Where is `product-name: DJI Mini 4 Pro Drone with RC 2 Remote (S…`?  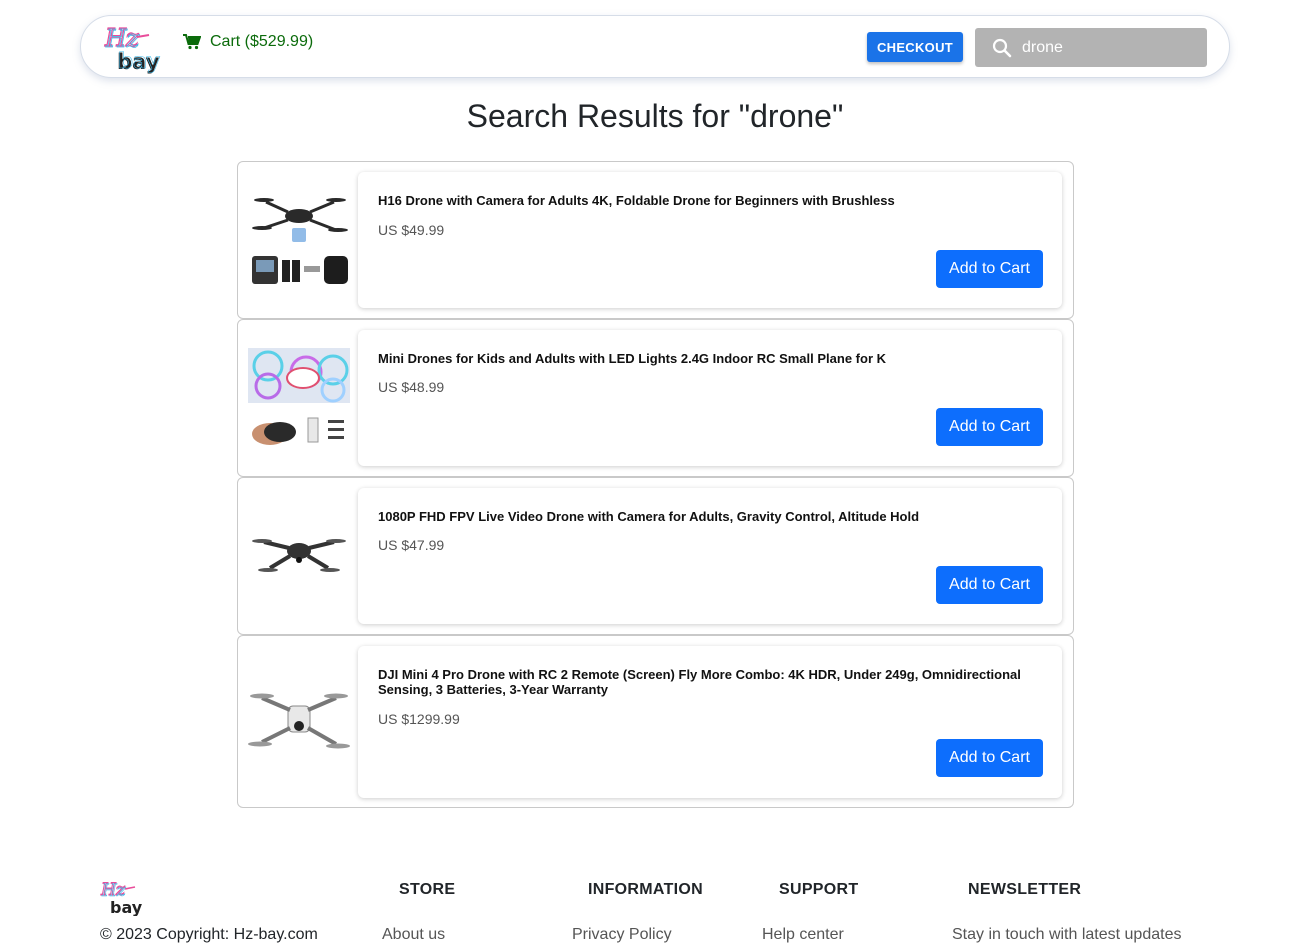 product-name: DJI Mini 4 Pro Drone with RC 2 Remote (S… is located at coordinates (708, 682).